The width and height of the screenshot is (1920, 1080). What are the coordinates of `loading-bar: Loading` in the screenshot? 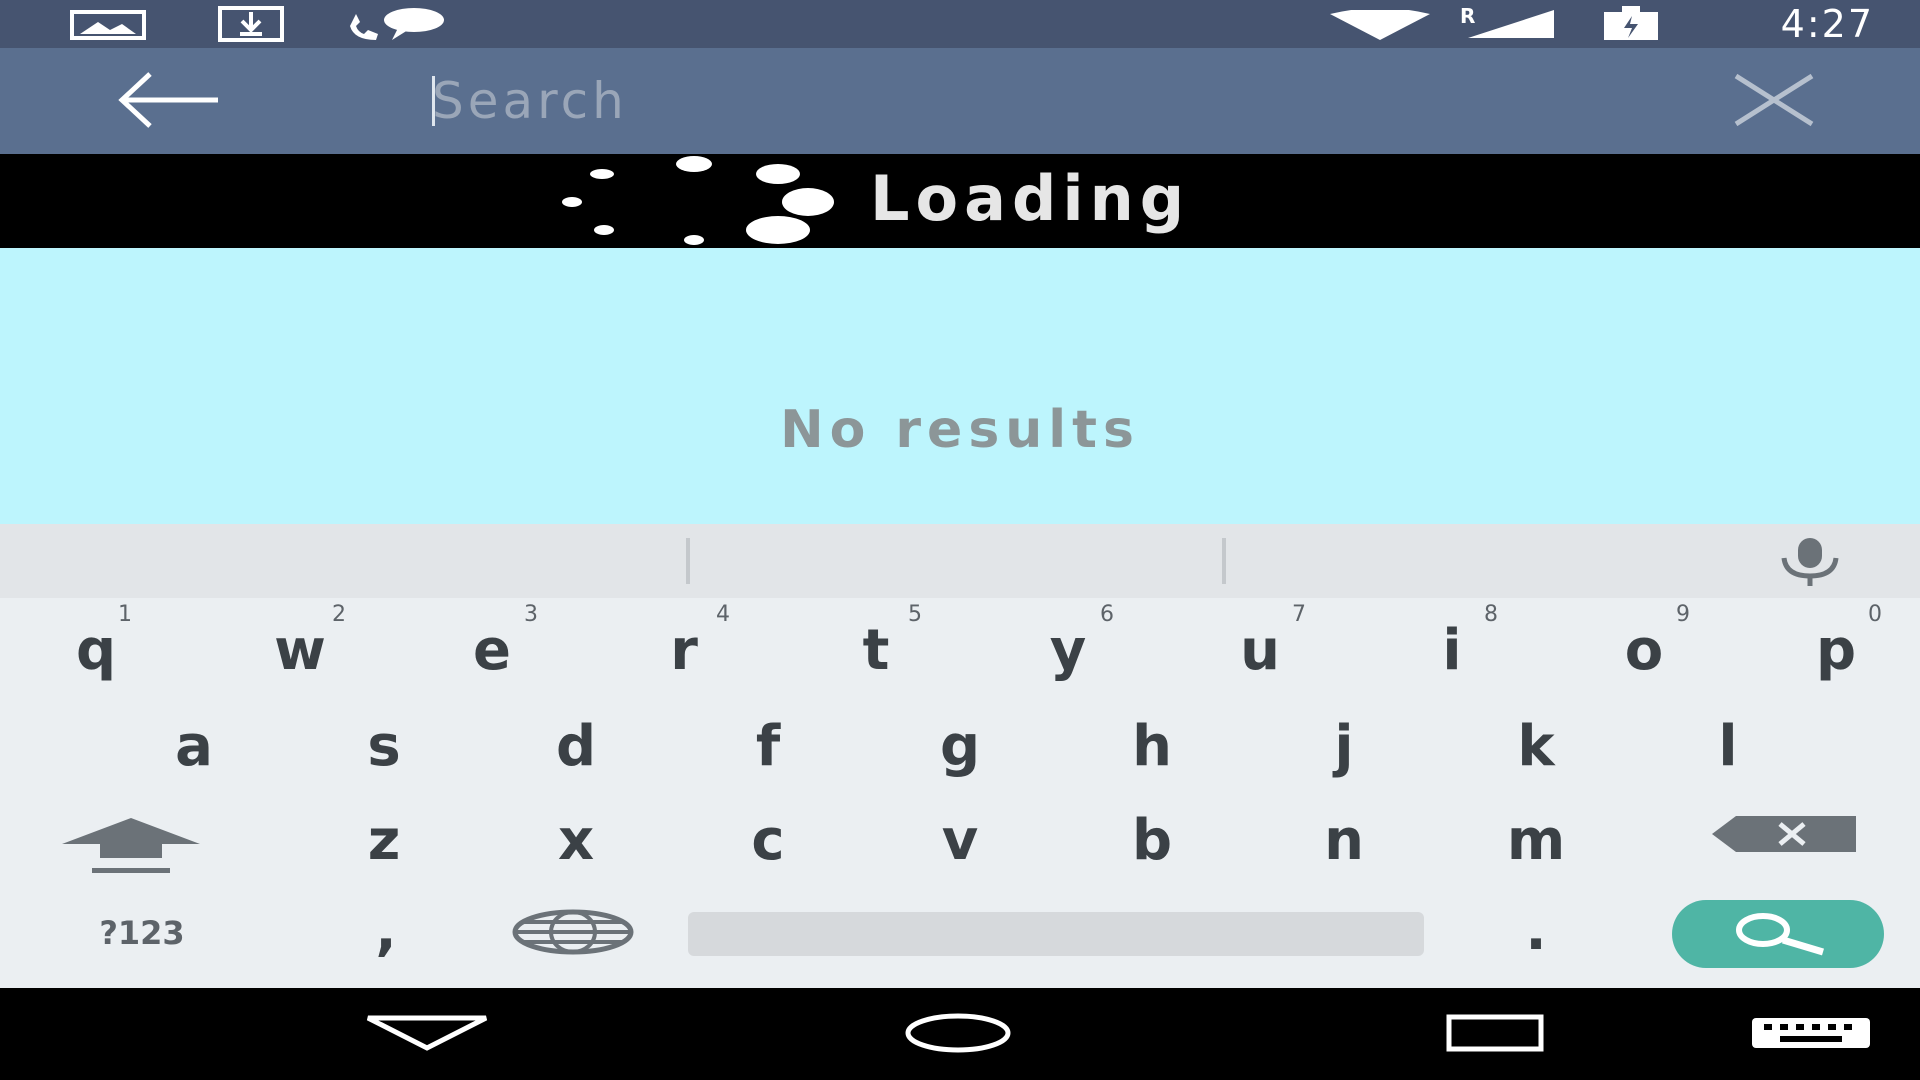 It's located at (960, 201).